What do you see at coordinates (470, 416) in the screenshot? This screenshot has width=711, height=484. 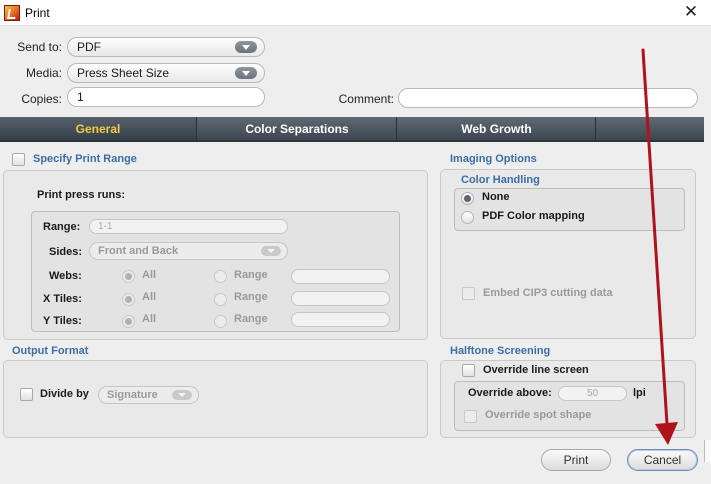 I see `override-spot-shape-checkbox` at bounding box center [470, 416].